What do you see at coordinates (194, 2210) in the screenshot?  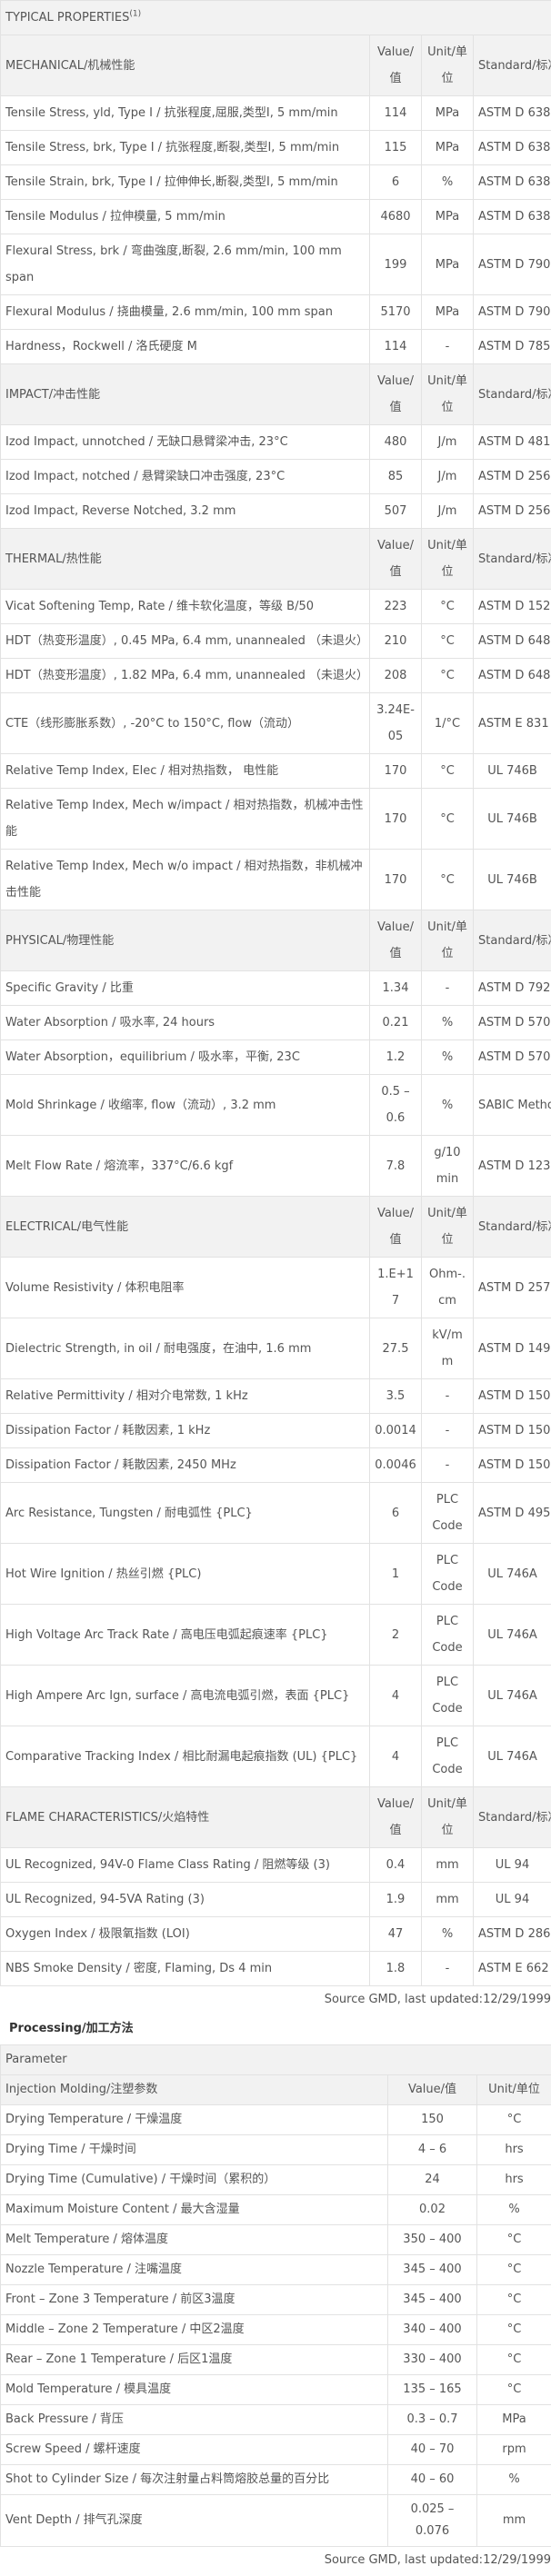 I see `parameter-name: Maximum Moisture Content / 最大含湿量` at bounding box center [194, 2210].